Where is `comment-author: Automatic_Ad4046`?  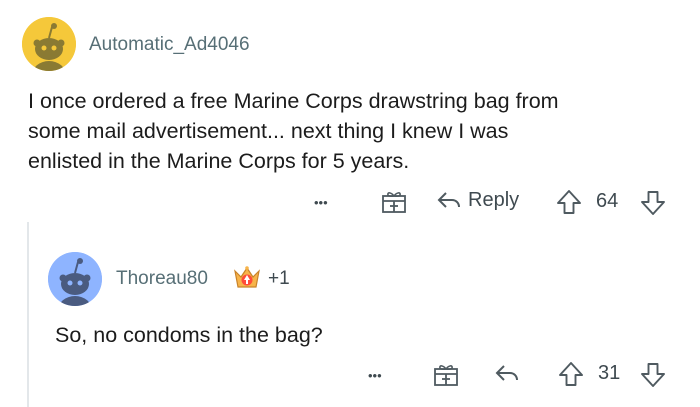 comment-author: Automatic_Ad4046 is located at coordinates (169, 45).